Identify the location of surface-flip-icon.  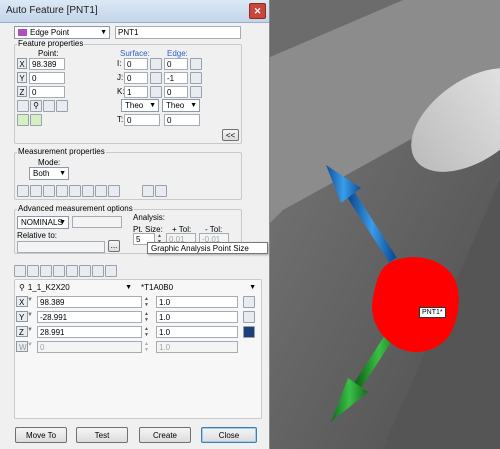
(156, 78).